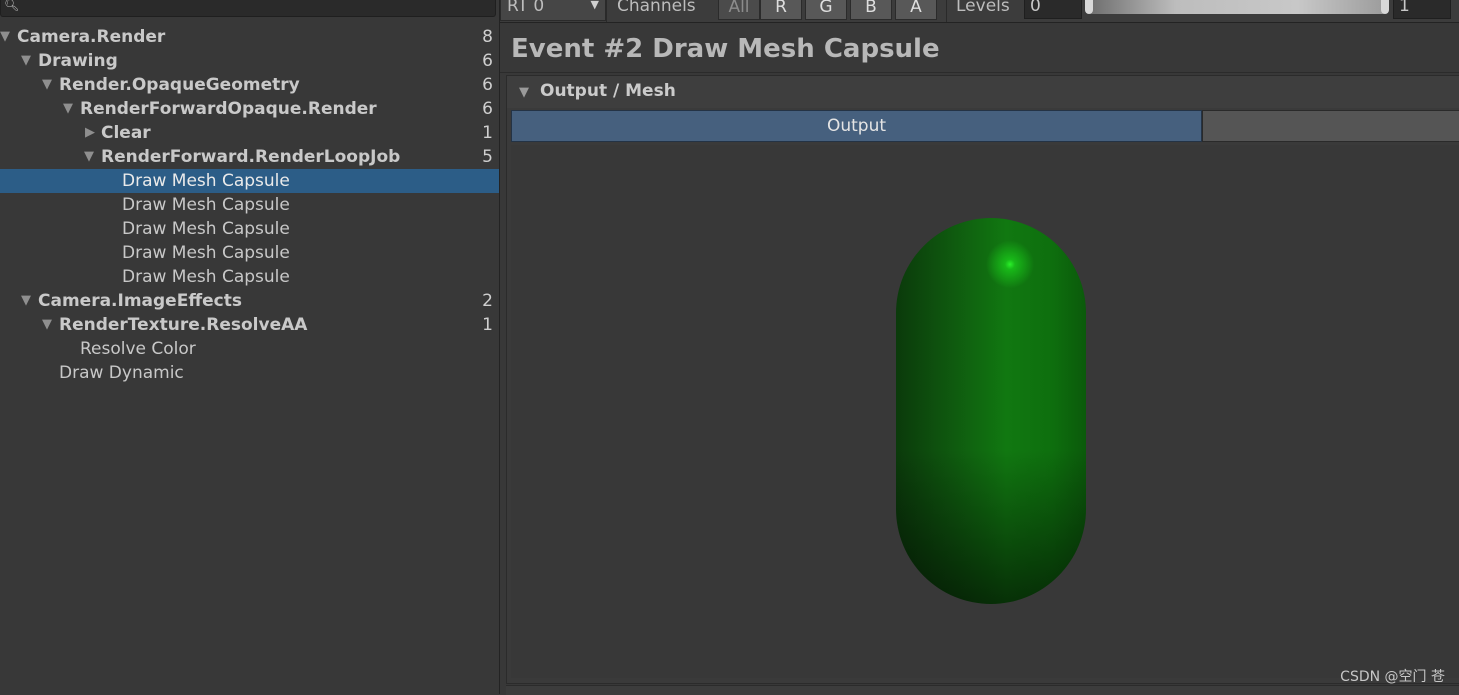  What do you see at coordinates (140, 301) in the screenshot?
I see `tree-row-label: Camera.ImageEffects` at bounding box center [140, 301].